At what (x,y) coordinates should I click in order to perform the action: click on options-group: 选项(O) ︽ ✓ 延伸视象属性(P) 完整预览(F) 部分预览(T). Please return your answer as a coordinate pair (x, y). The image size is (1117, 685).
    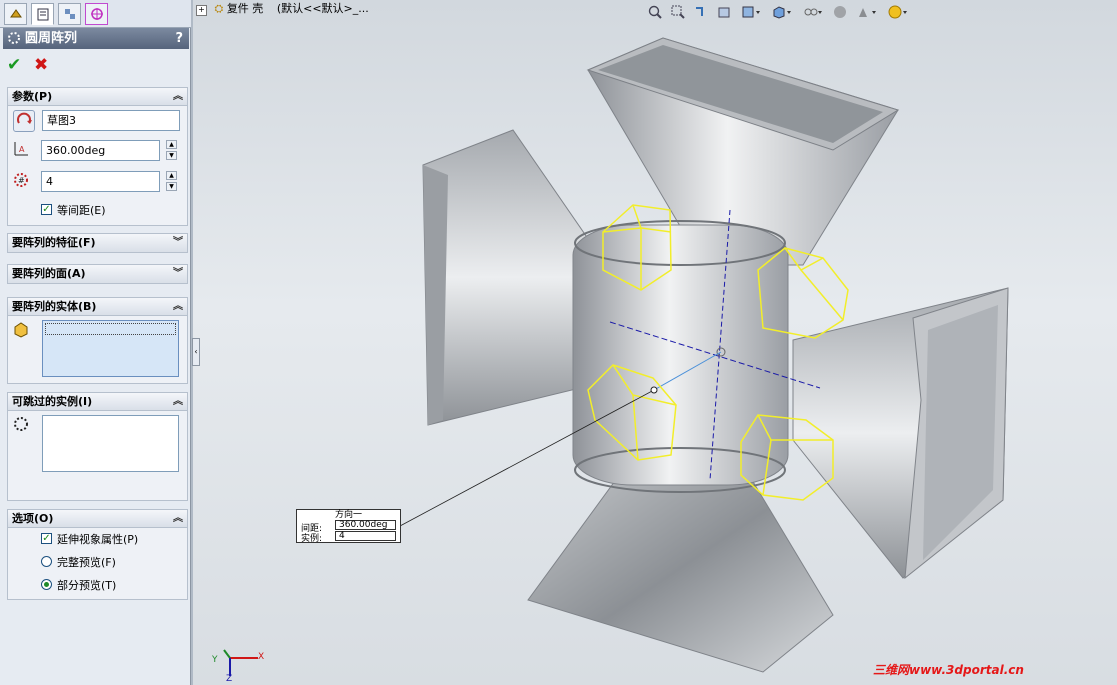
    Looking at the image, I should click on (97, 554).